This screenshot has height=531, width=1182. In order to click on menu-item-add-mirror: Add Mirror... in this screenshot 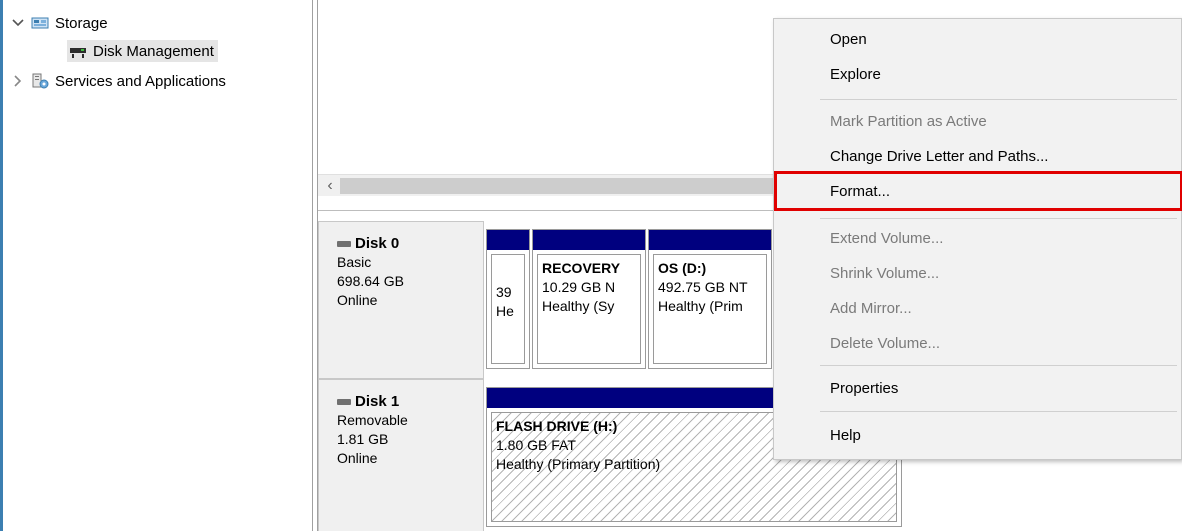, I will do `click(871, 309)`.